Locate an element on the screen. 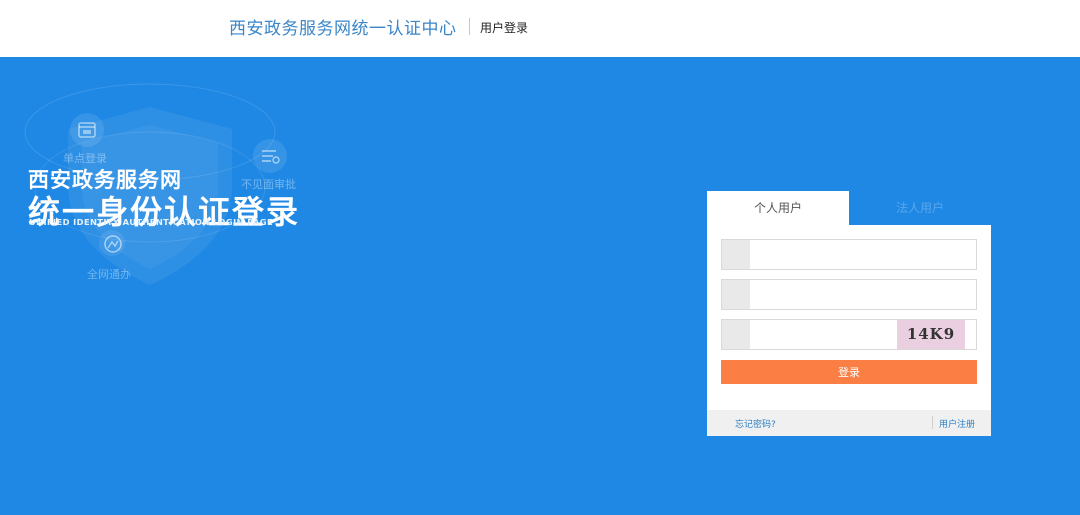 The image size is (1080, 515). tab-personal-user: 个人用户 is located at coordinates (778, 208).